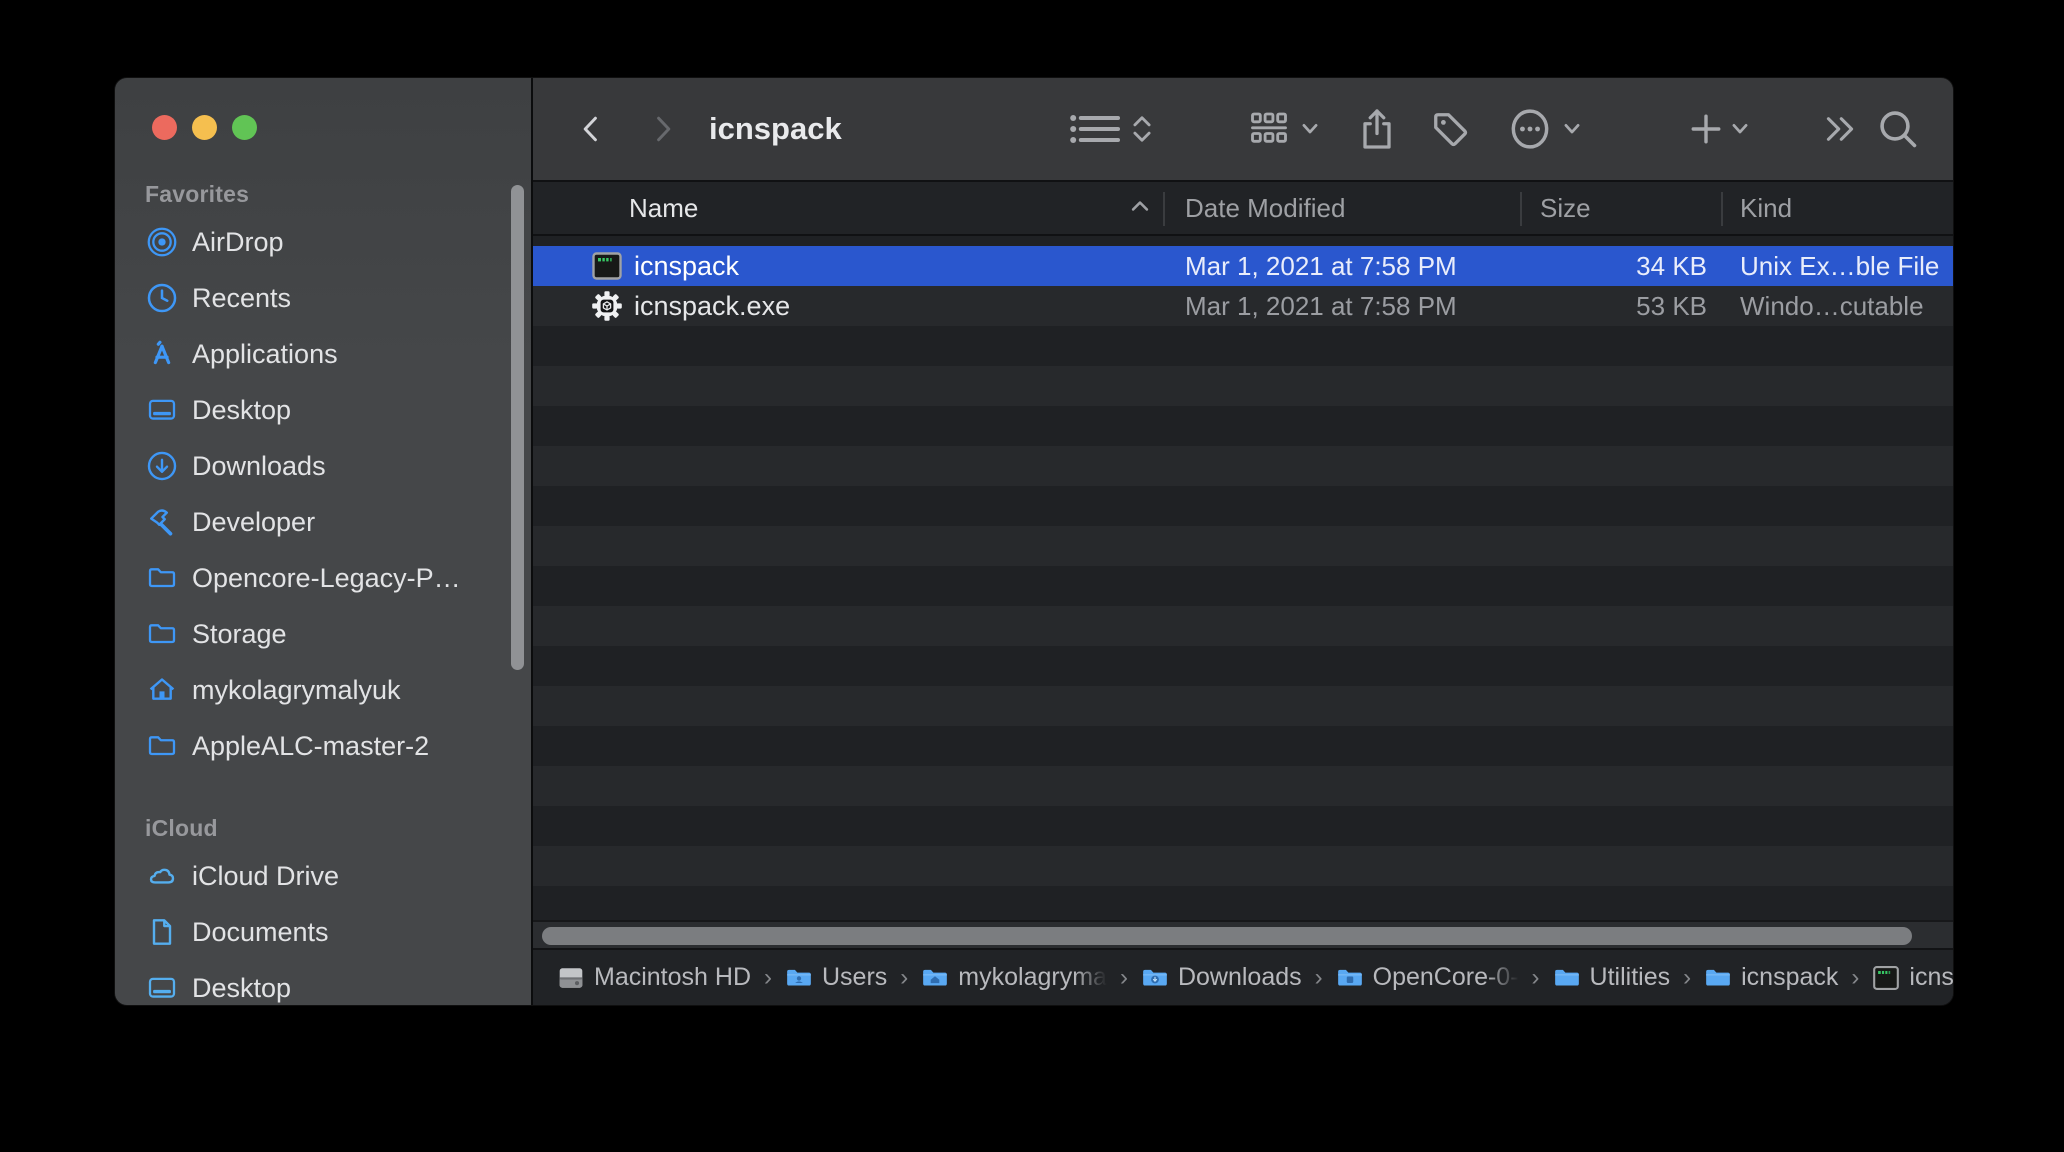 Image resolution: width=2064 pixels, height=1152 pixels. I want to click on more-dropdown, so click(1572, 129).